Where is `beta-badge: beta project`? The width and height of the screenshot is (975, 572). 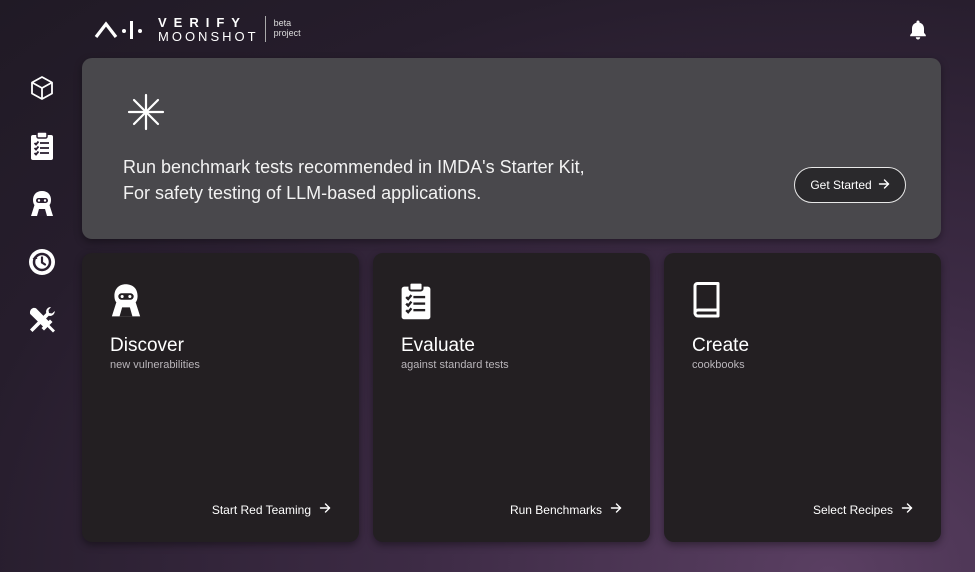
beta-badge: beta project is located at coordinates (287, 28).